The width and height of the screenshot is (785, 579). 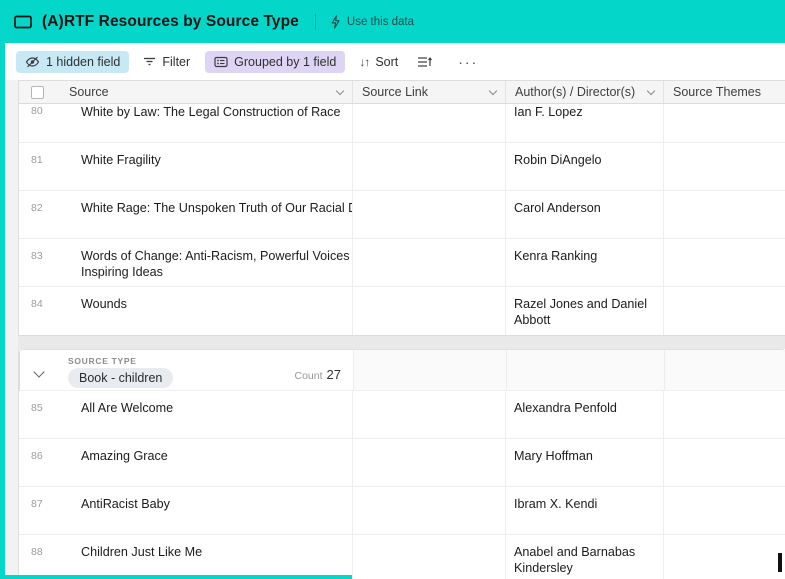 What do you see at coordinates (575, 92) in the screenshot?
I see `column-label-authors: Author(s) / Director(s)` at bounding box center [575, 92].